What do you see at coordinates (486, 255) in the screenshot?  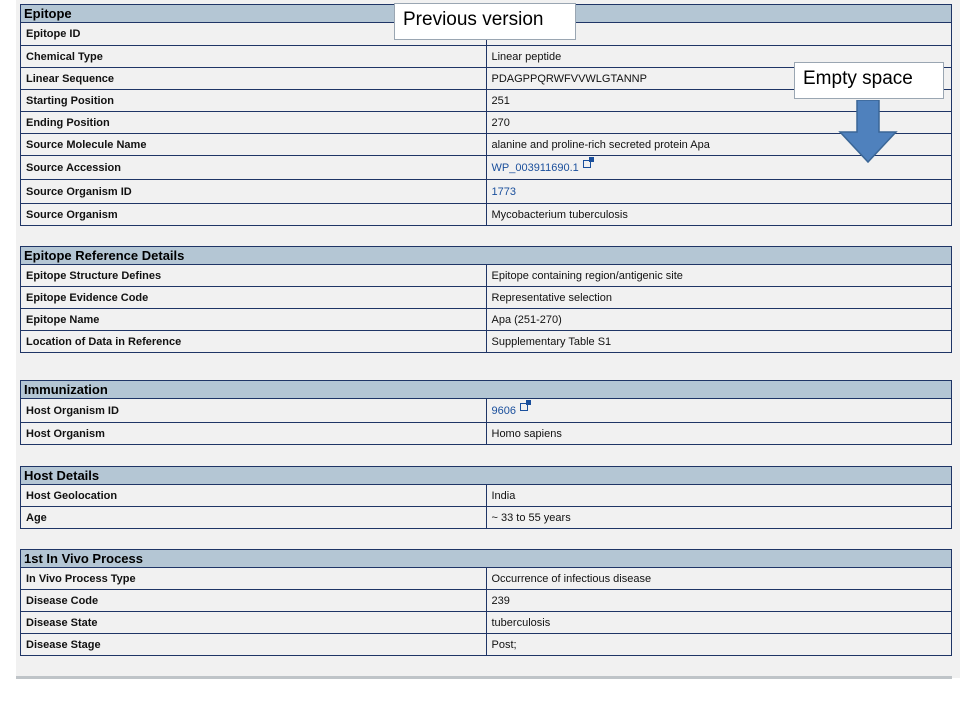 I see `section-title-reference: Epitope Reference Details` at bounding box center [486, 255].